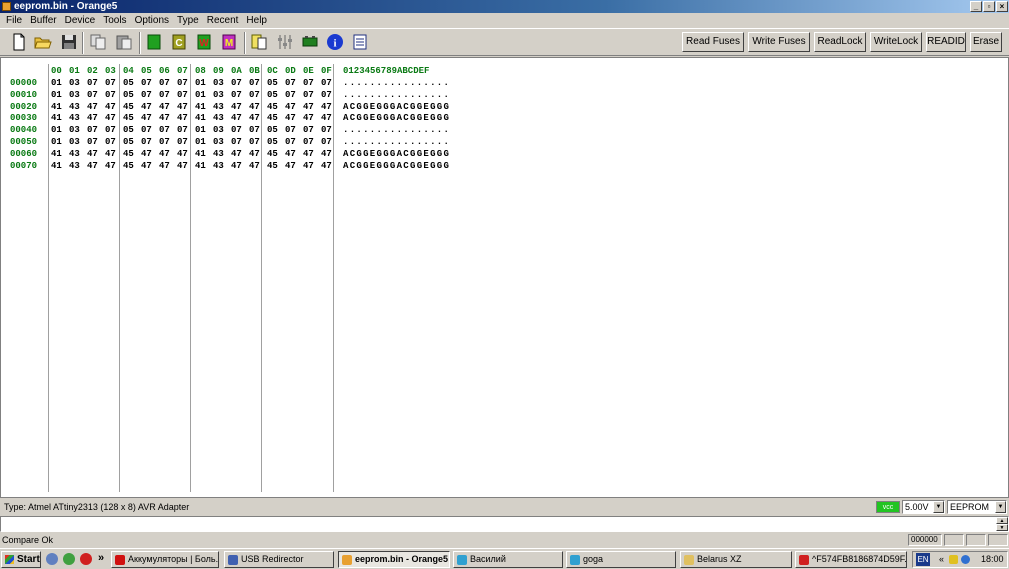 This screenshot has width=1009, height=569. I want to click on report-icon, so click(360, 42).